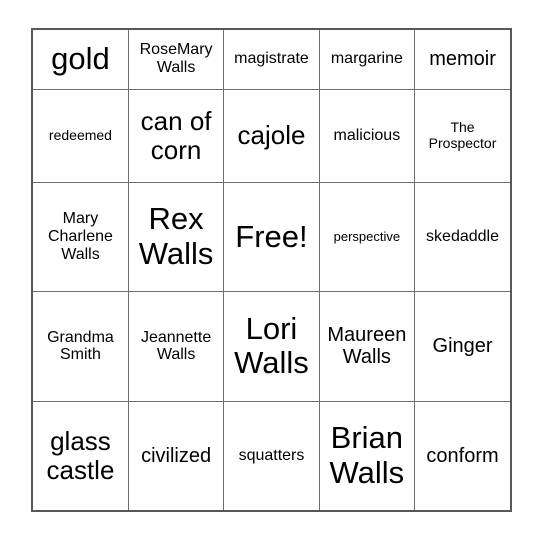  I want to click on bingo-cell: Mary Charlene Walls, so click(81, 237).